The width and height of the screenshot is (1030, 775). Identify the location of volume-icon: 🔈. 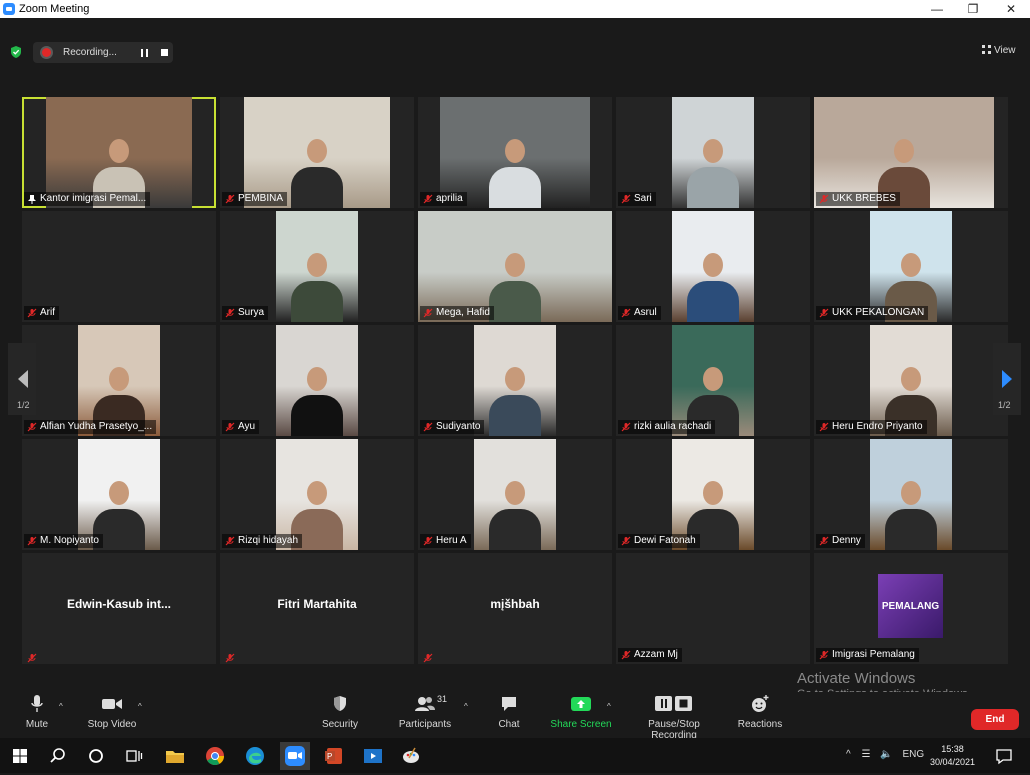
(886, 754).